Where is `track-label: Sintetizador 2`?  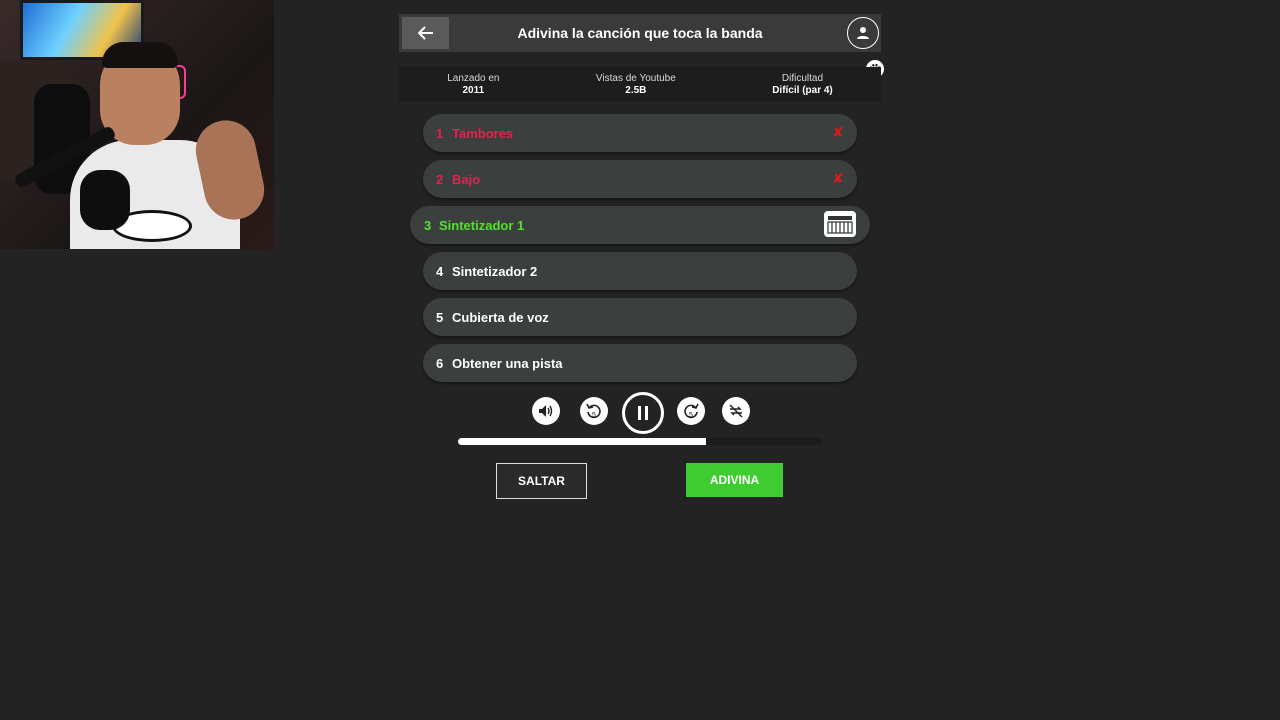
track-label: Sintetizador 2 is located at coordinates (495, 271).